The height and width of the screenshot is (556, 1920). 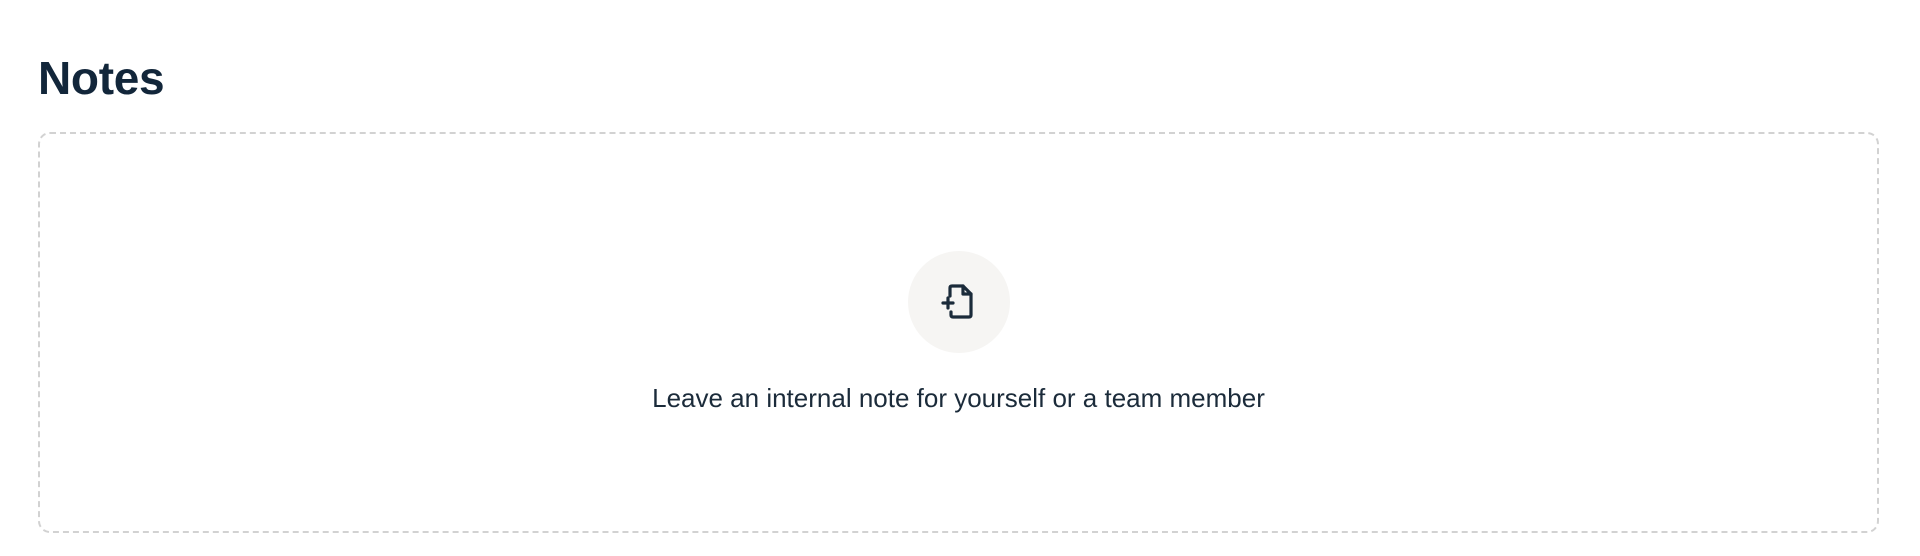 I want to click on page-title: Notes, so click(x=101, y=78).